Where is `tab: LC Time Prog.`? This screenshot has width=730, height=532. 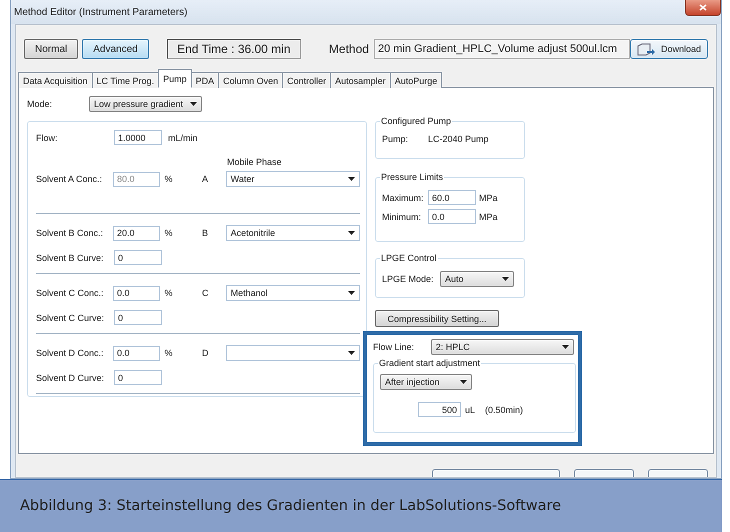
tab: LC Time Prog. is located at coordinates (126, 80).